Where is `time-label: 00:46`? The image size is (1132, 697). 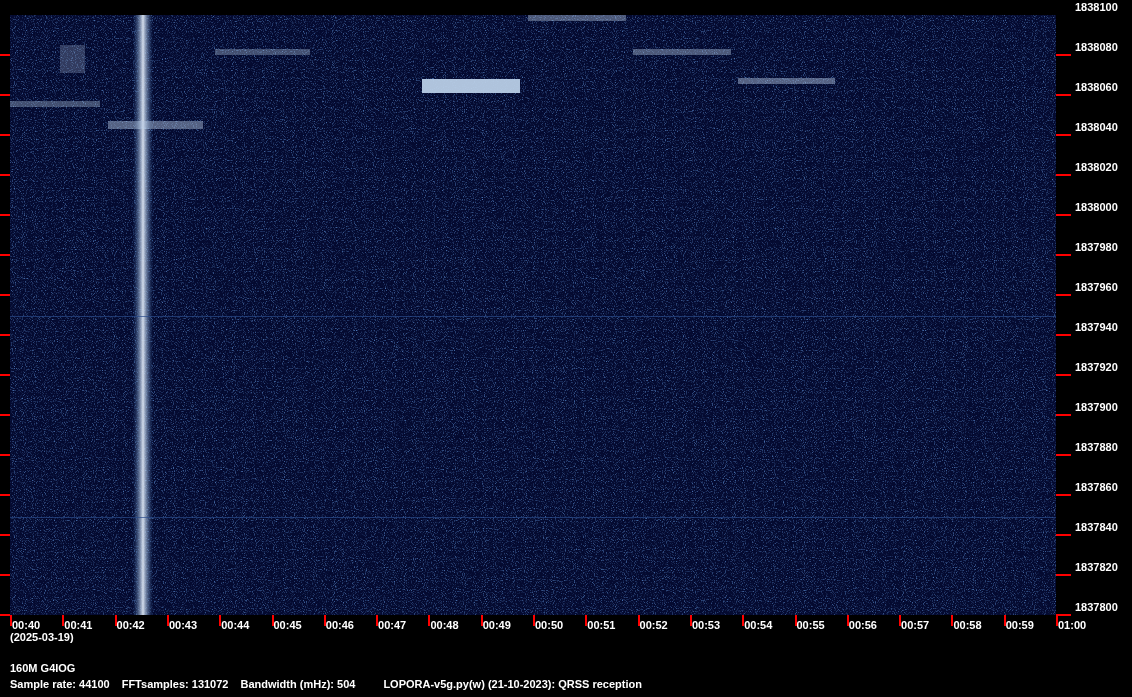
time-label: 00:46 is located at coordinates (339, 625).